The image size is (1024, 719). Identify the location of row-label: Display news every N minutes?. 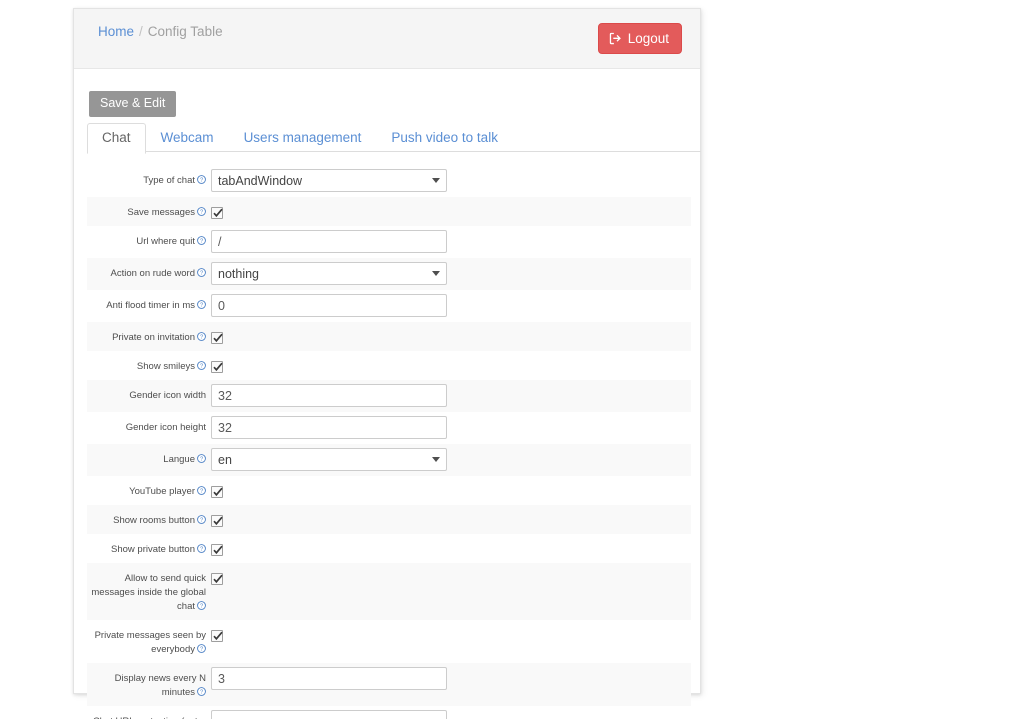
(149, 684).